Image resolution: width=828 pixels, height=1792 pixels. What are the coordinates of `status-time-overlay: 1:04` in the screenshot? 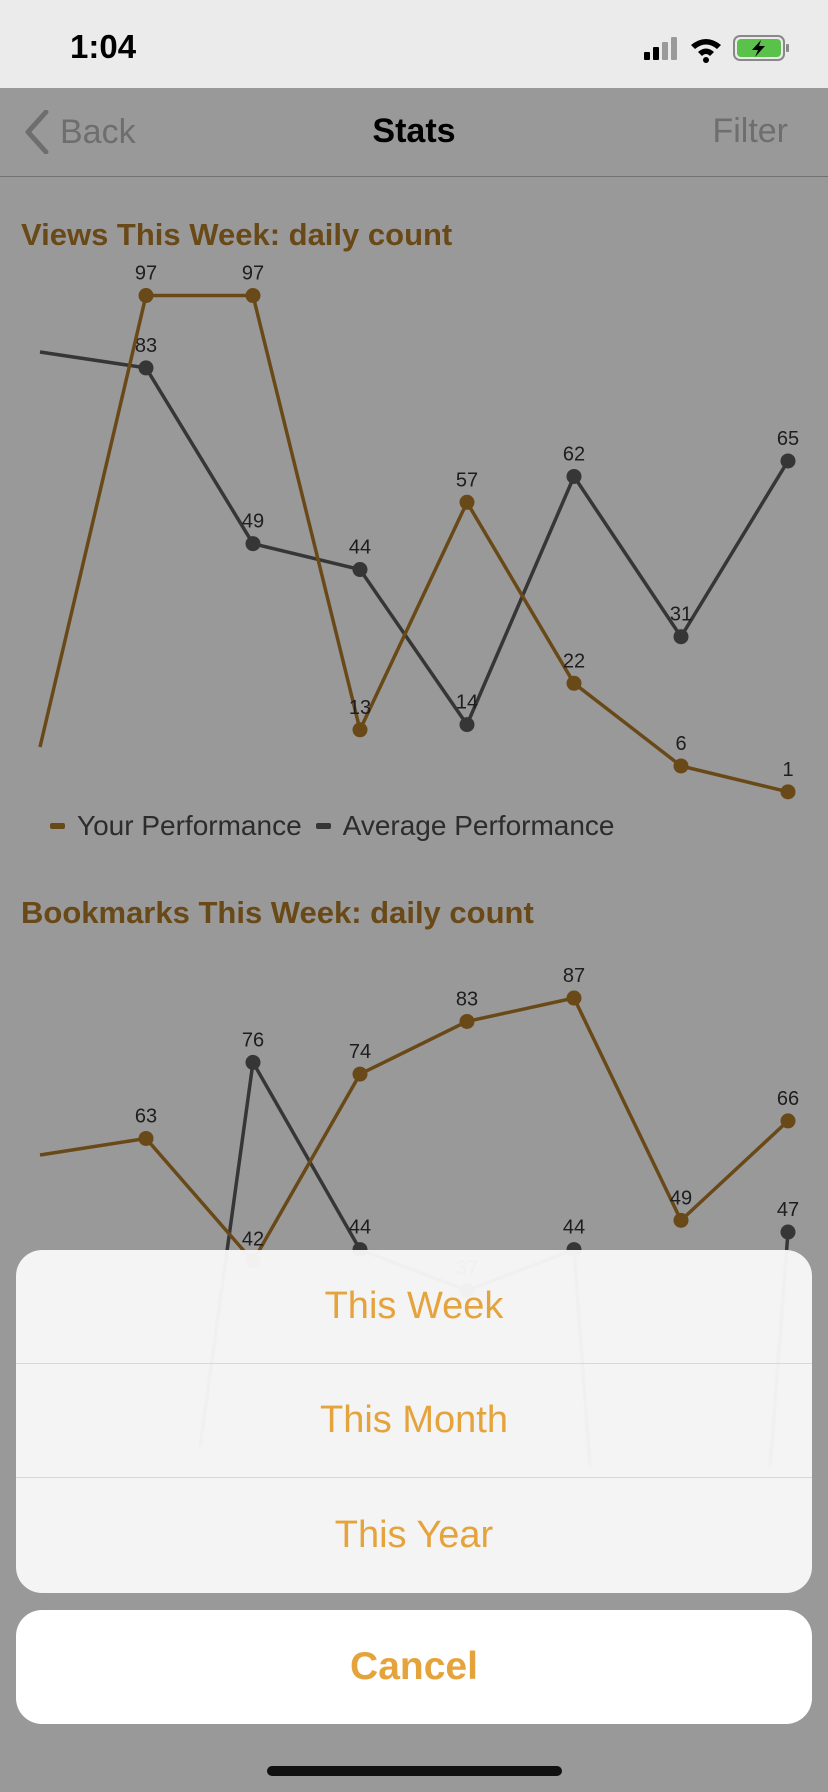 It's located at (103, 46).